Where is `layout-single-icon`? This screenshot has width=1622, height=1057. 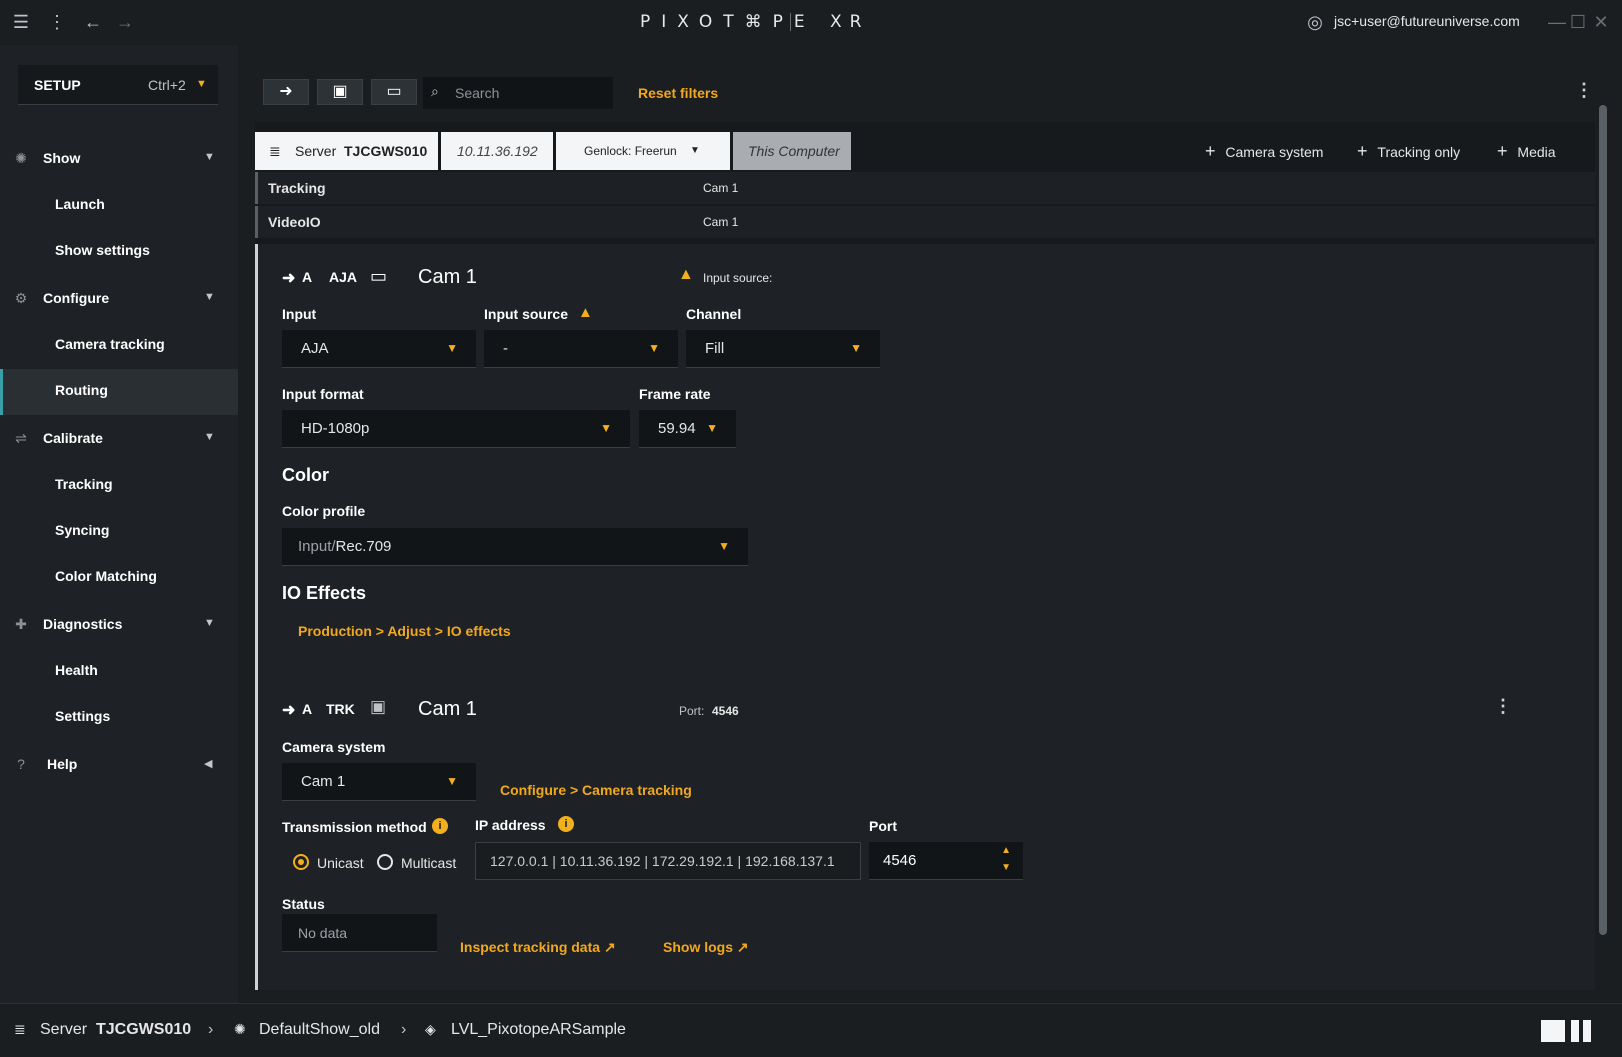 layout-single-icon is located at coordinates (1553, 1031).